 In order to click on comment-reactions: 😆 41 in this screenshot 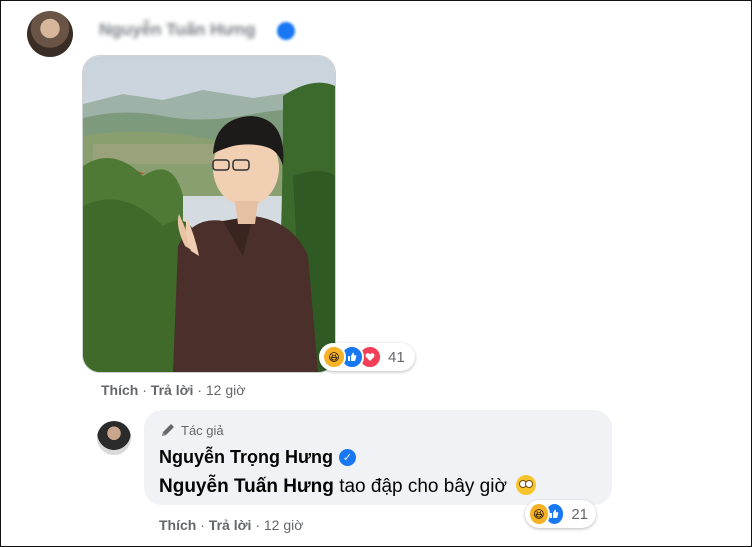, I will do `click(367, 357)`.